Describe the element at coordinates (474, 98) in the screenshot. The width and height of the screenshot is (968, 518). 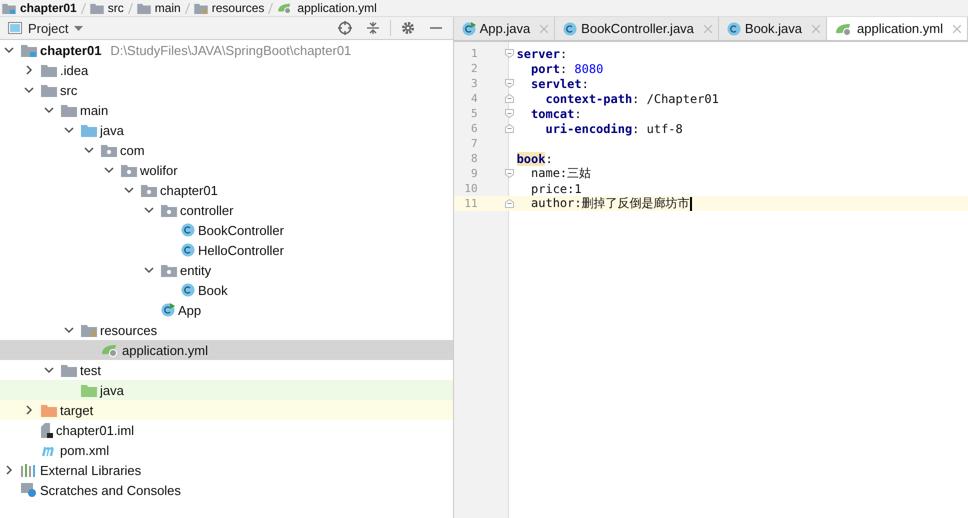
I see `line-number: 4` at that location.